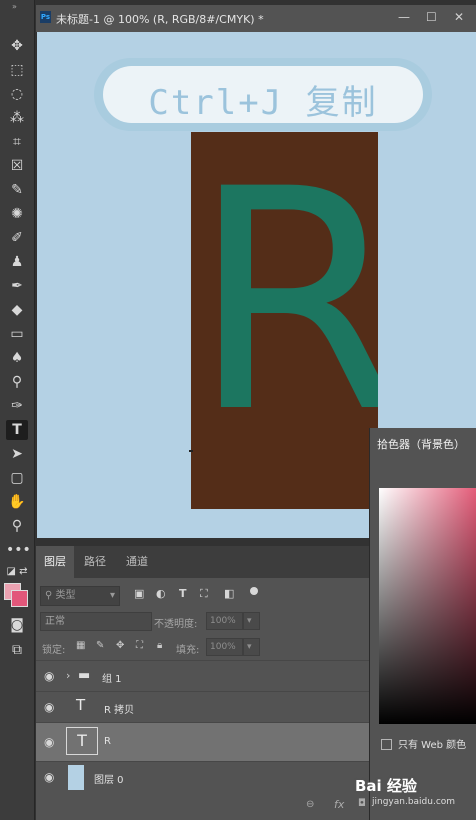 The height and width of the screenshot is (820, 476). Describe the element at coordinates (17, 625) in the screenshot. I see `quick-mask-icon: ◙` at that location.